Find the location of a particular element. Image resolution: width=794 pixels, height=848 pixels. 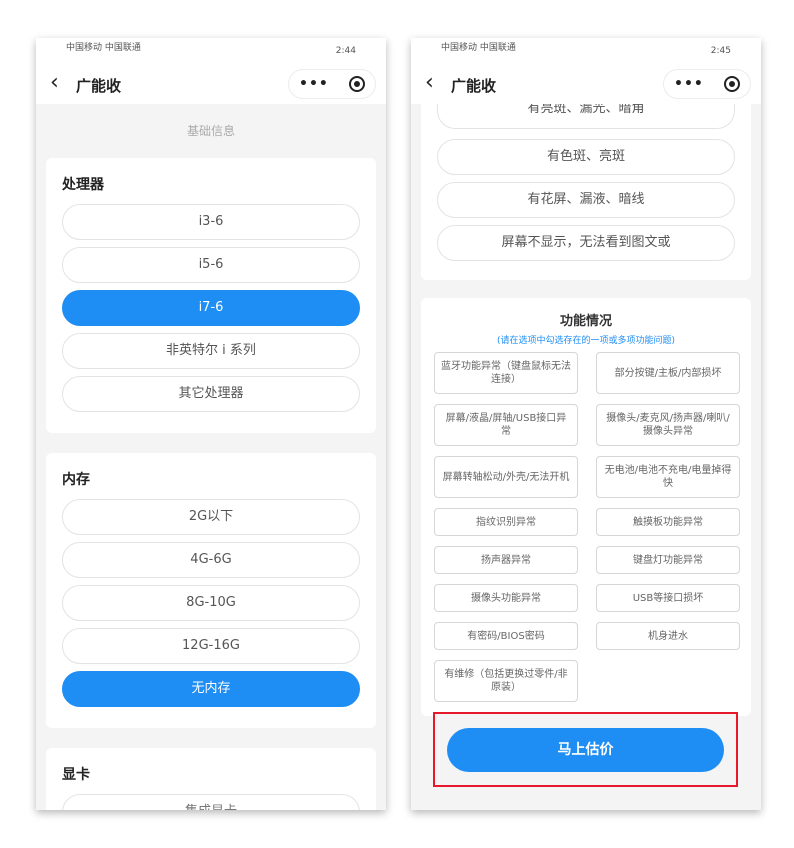

function-title: 功能情况 is located at coordinates (585, 321).